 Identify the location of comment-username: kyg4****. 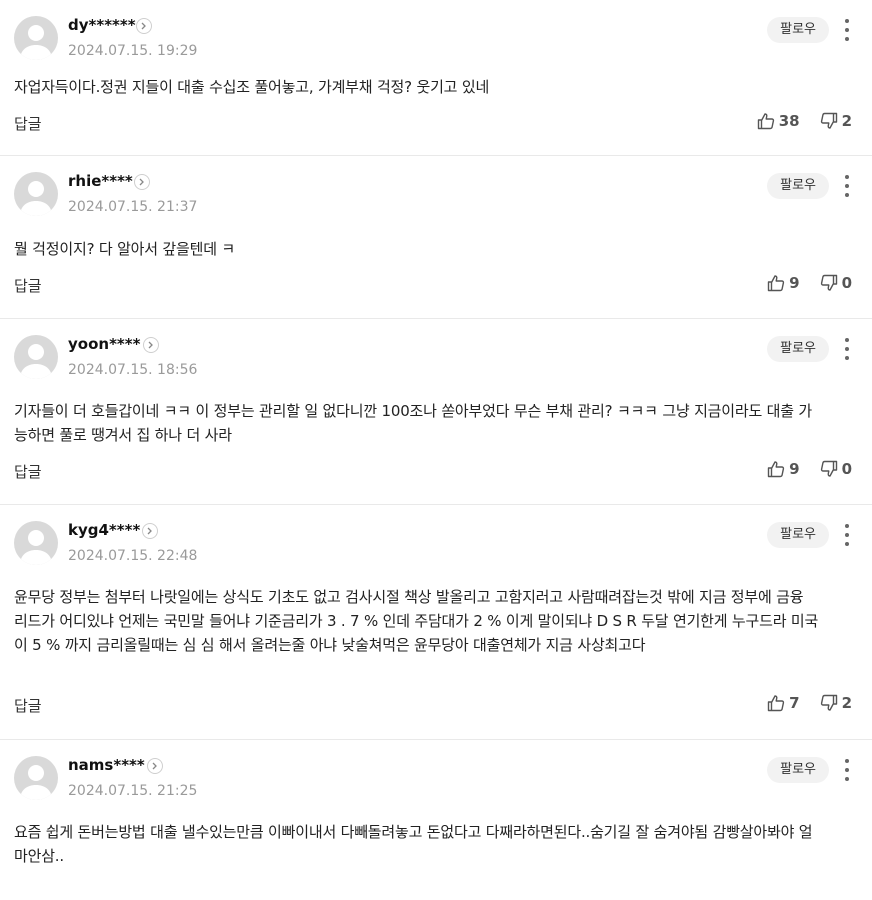
(104, 530).